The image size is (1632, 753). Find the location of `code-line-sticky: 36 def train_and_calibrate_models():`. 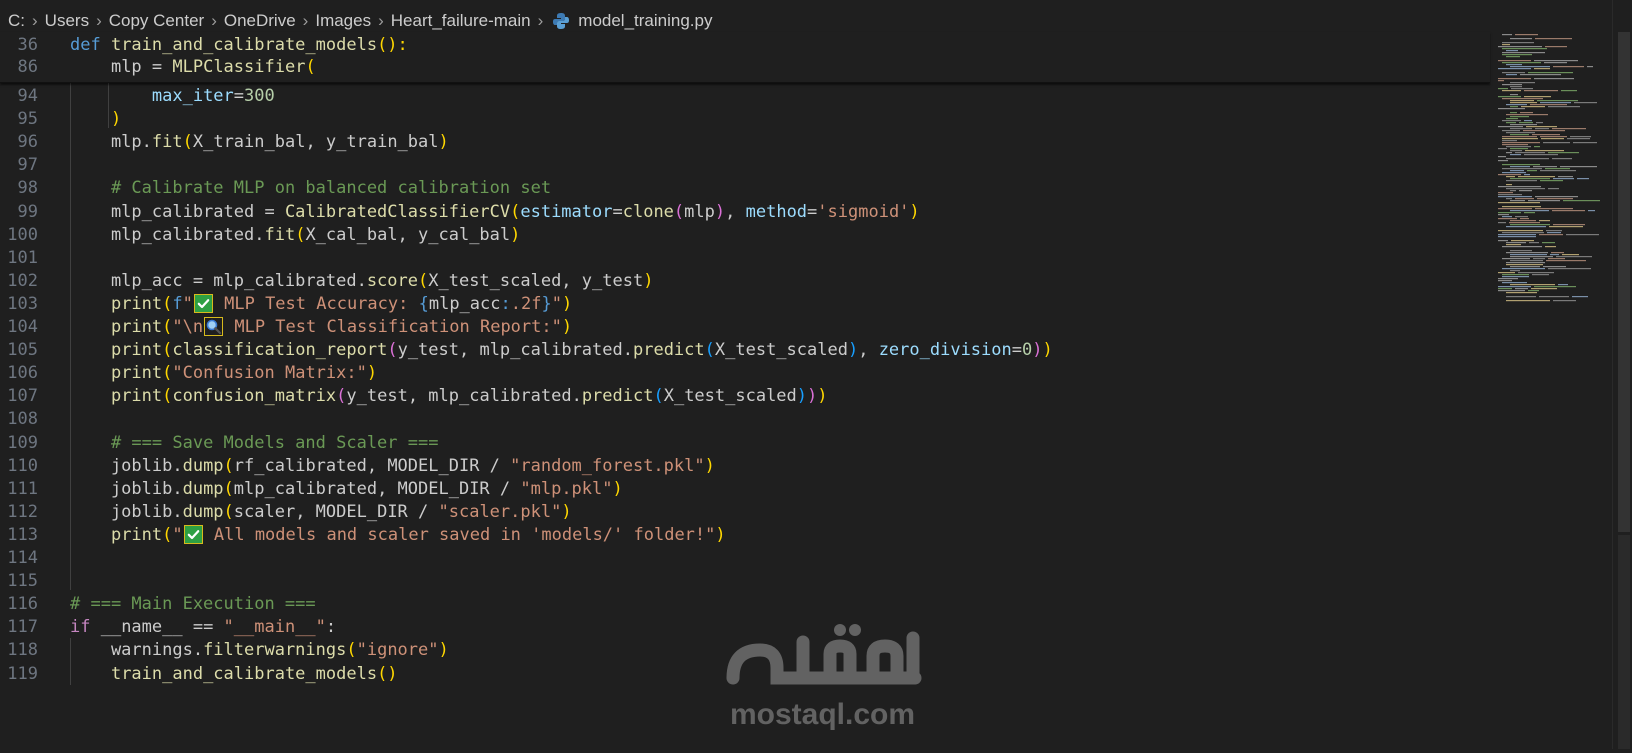

code-line-sticky: 36 def train_and_calibrate_models(): is located at coordinates (745, 45).